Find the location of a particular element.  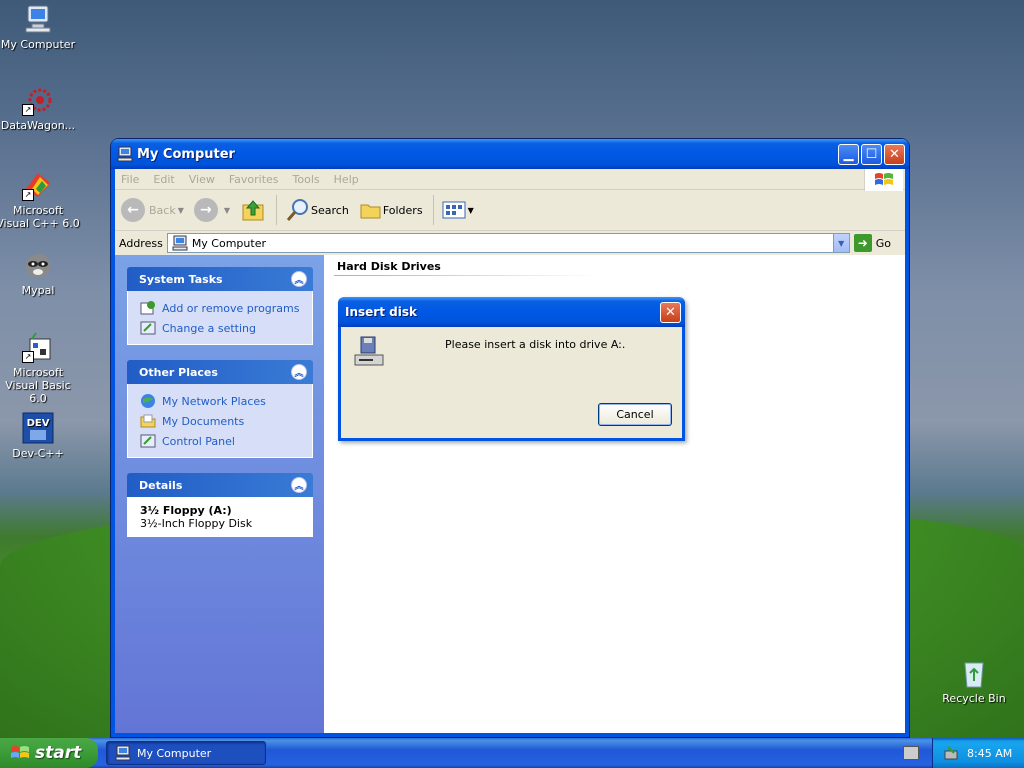

recycle-bin-icon is located at coordinates (974, 673).